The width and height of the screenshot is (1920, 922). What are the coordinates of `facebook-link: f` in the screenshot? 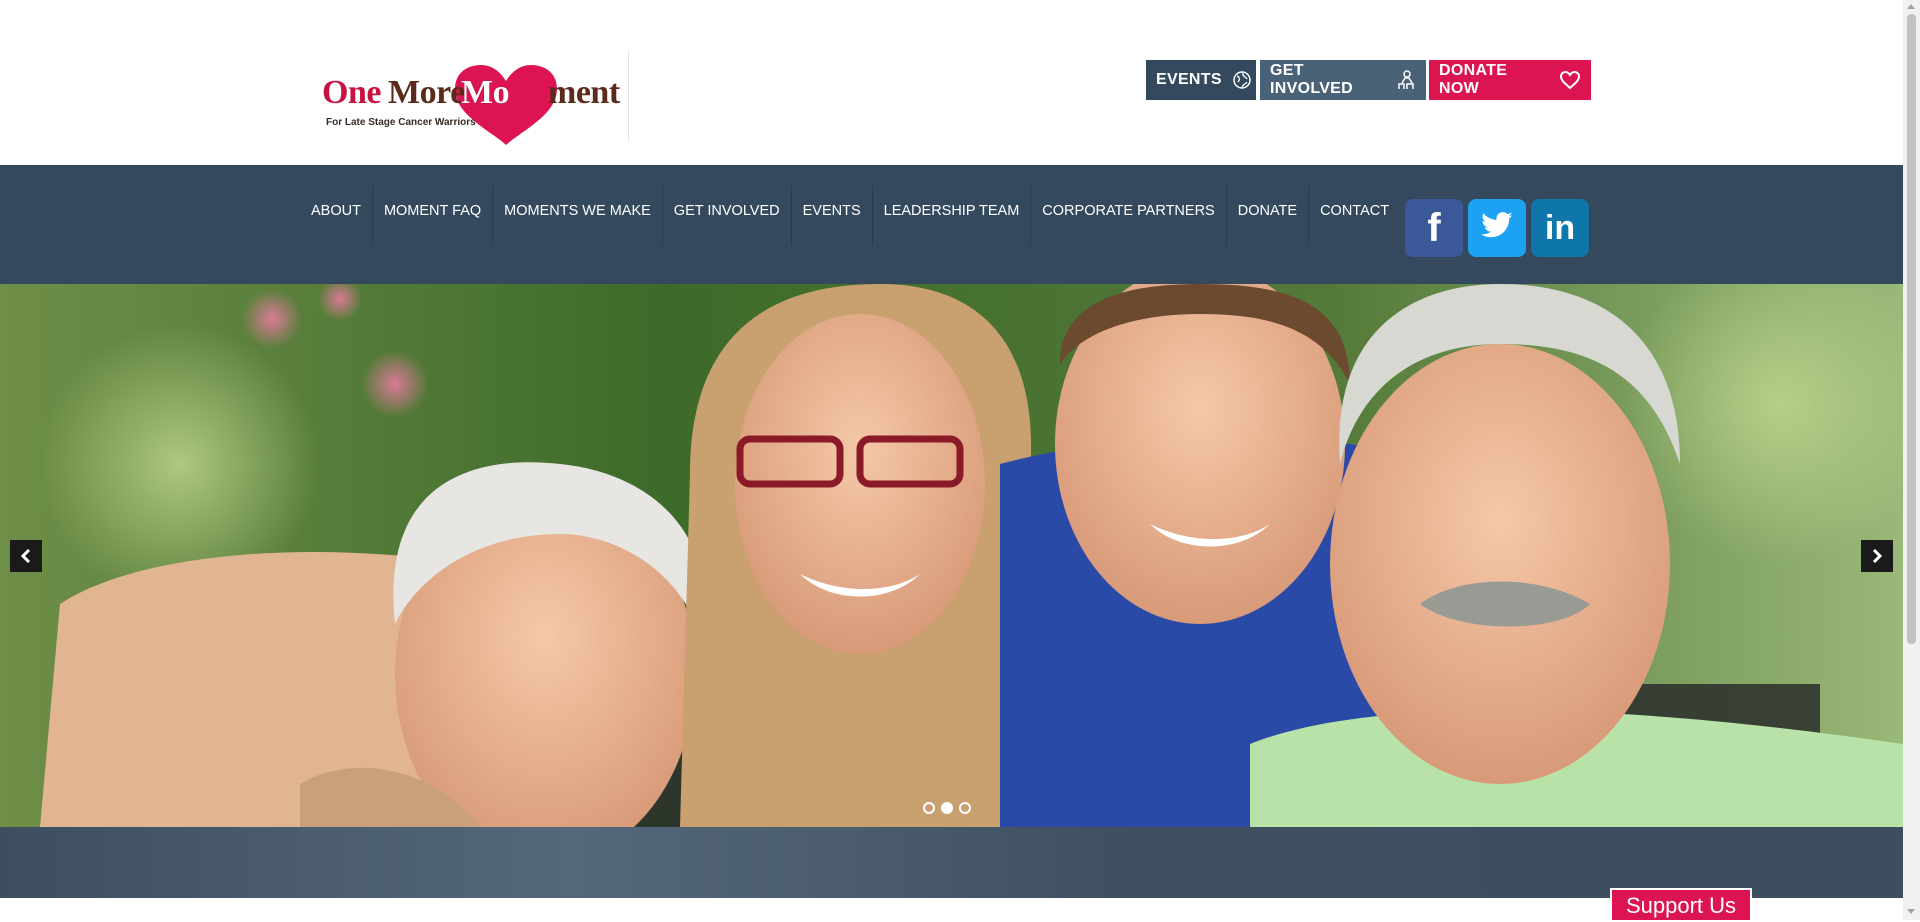 It's located at (1434, 228).